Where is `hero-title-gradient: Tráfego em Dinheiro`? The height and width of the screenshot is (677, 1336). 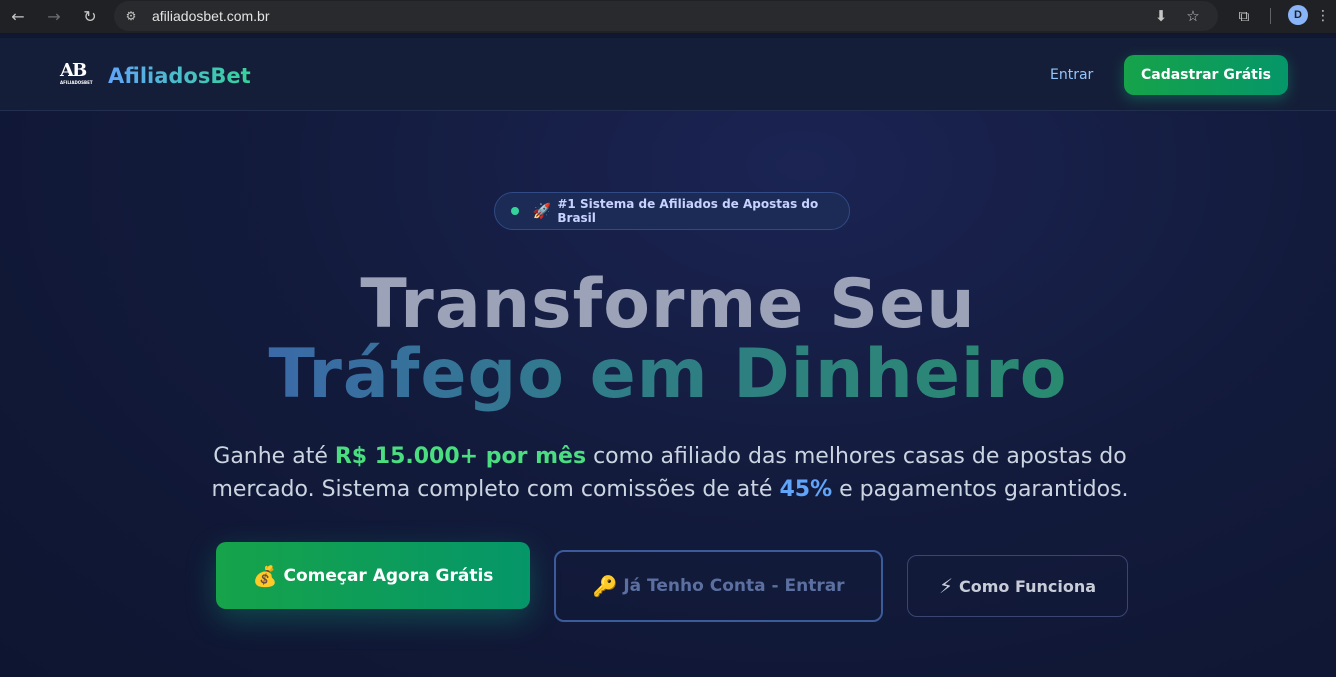
hero-title-gradient: Tráfego em Dinheiro is located at coordinates (668, 374).